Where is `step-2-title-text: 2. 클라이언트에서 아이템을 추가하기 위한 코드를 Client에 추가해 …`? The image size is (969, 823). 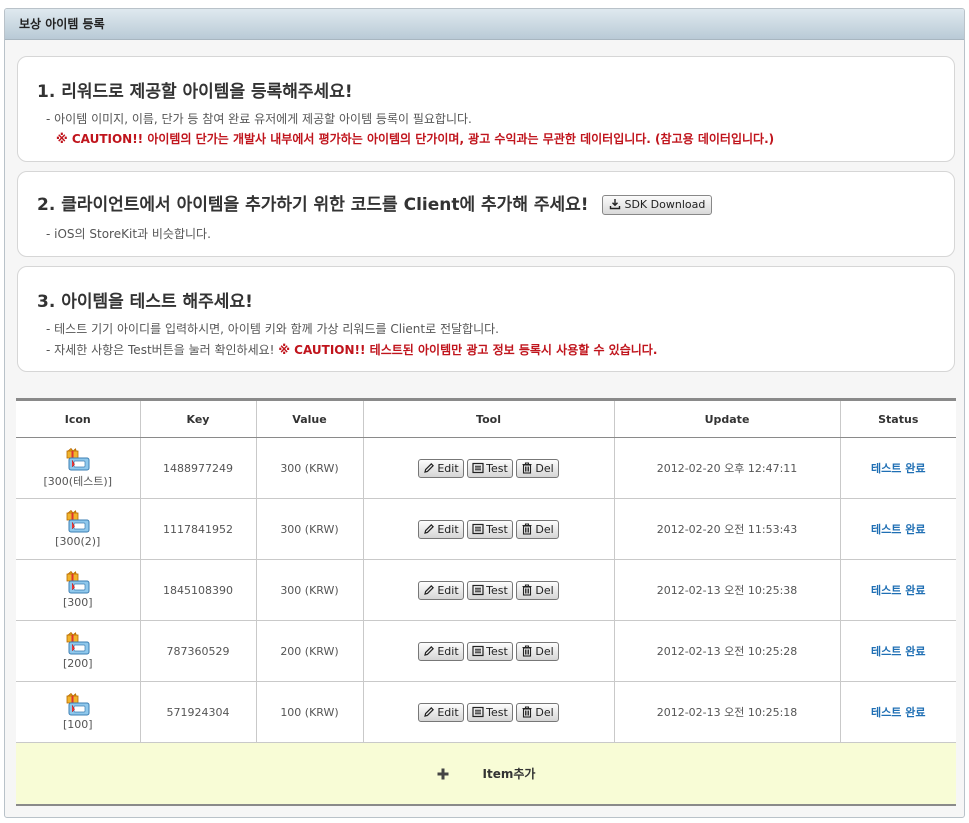
step-2-title-text: 2. 클라이언트에서 아이템을 추가하기 위한 코드를 Client에 추가해 … is located at coordinates (313, 205).